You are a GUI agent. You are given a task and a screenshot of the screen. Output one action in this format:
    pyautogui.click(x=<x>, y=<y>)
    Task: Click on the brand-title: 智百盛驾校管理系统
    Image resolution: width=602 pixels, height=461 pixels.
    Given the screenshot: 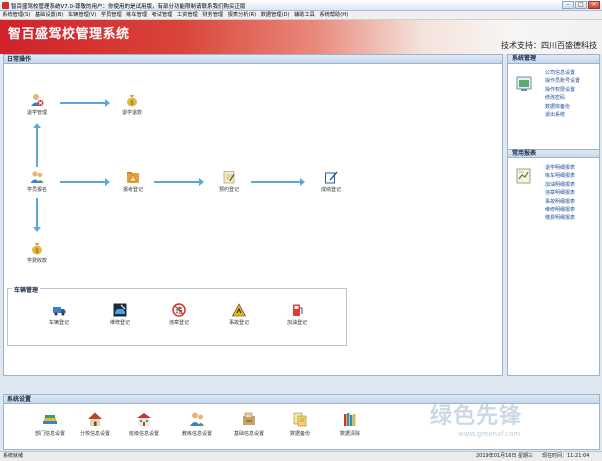 What is the action you would take?
    pyautogui.click(x=69, y=34)
    